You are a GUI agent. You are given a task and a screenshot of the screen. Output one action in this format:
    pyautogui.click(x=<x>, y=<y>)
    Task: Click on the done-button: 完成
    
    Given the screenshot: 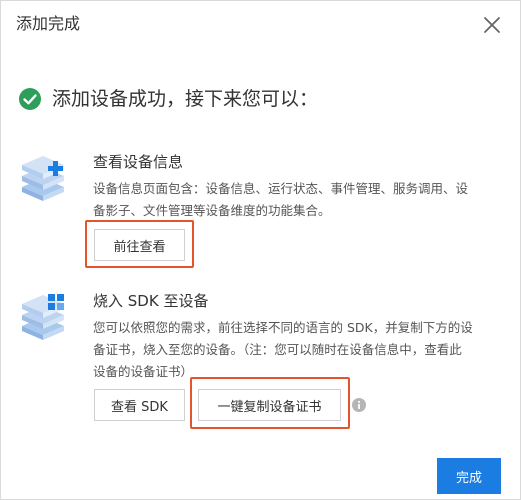 What is the action you would take?
    pyautogui.click(x=469, y=476)
    